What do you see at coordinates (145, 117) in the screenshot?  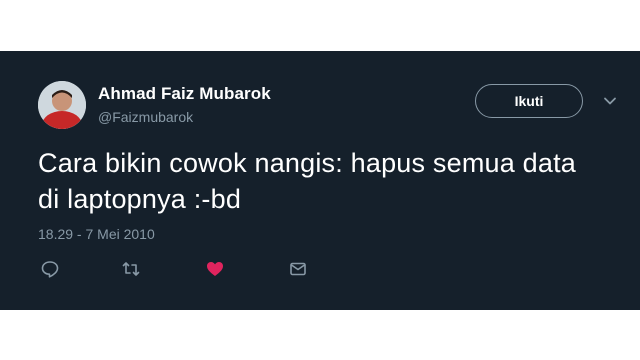 I see `user-handle: @Faizmubarok` at bounding box center [145, 117].